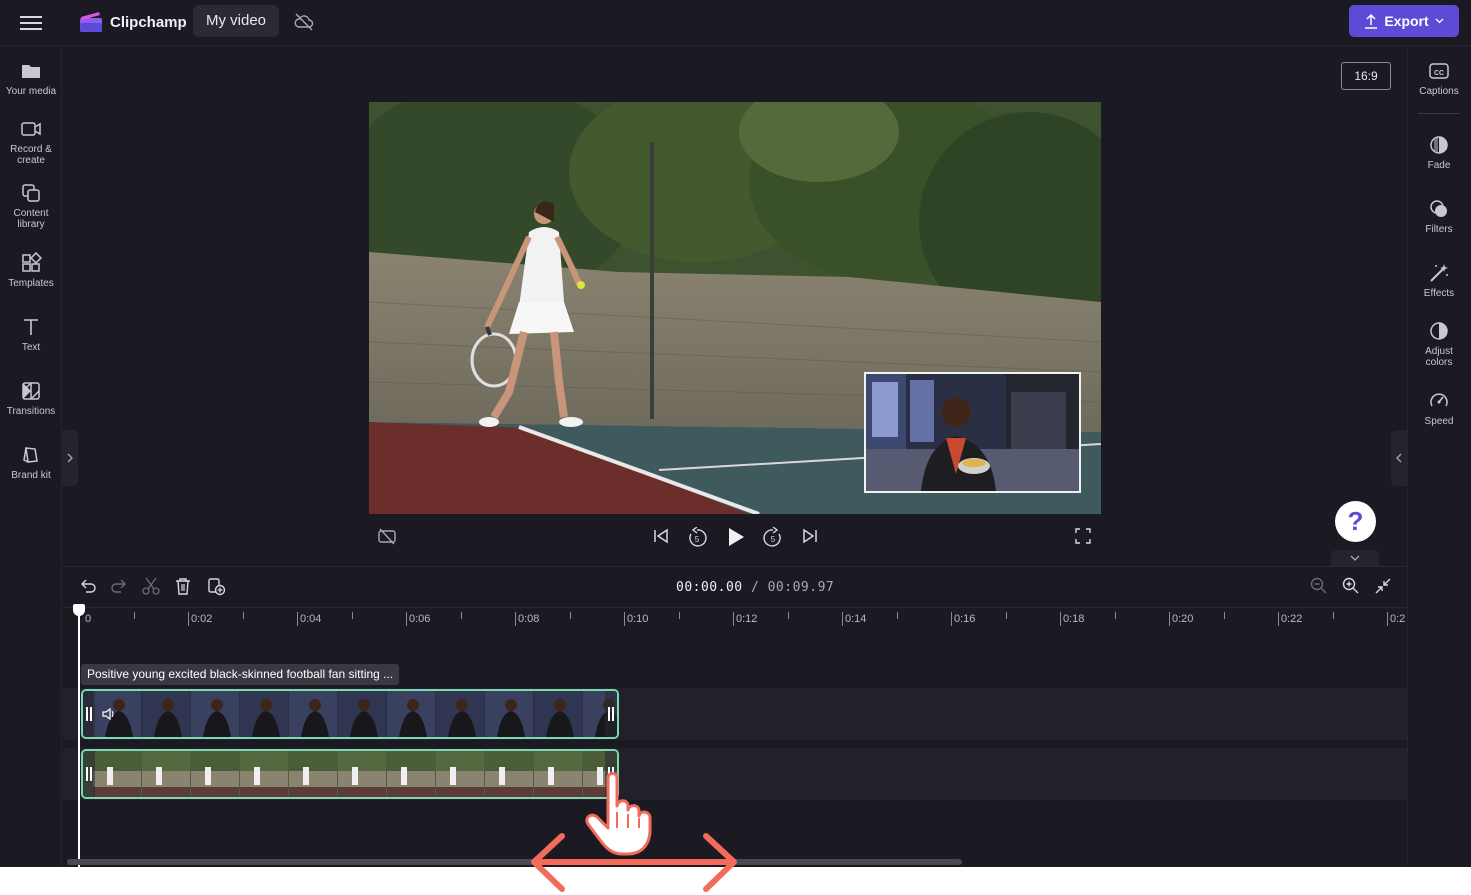  What do you see at coordinates (1439, 421) in the screenshot?
I see `sidebar-label: Speed` at bounding box center [1439, 421].